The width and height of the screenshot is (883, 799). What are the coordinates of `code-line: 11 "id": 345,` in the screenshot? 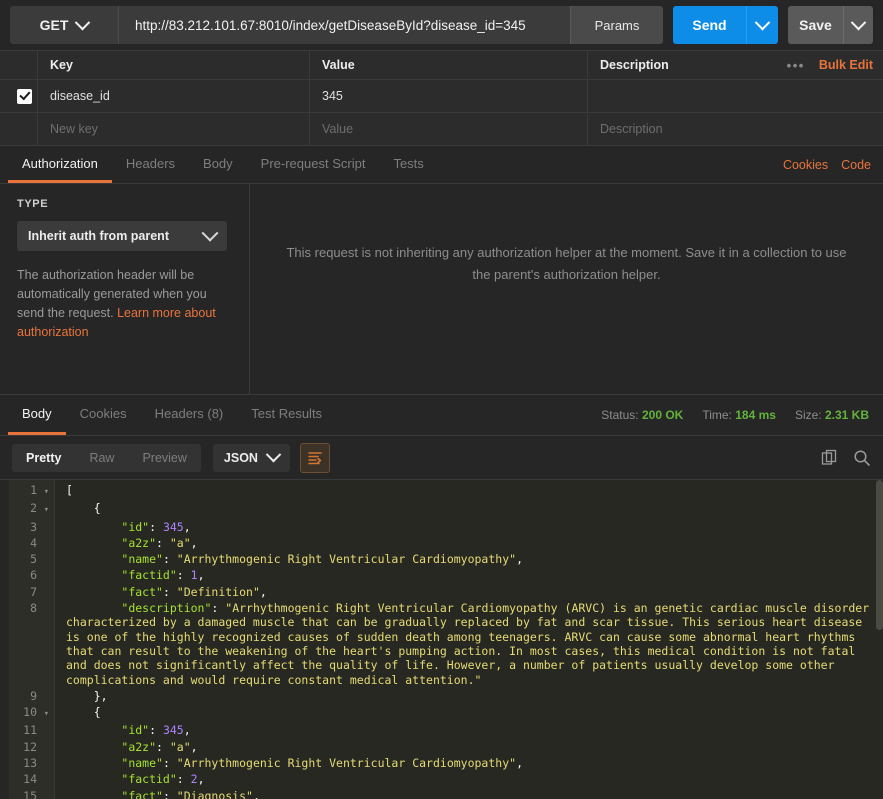 It's located at (441, 730).